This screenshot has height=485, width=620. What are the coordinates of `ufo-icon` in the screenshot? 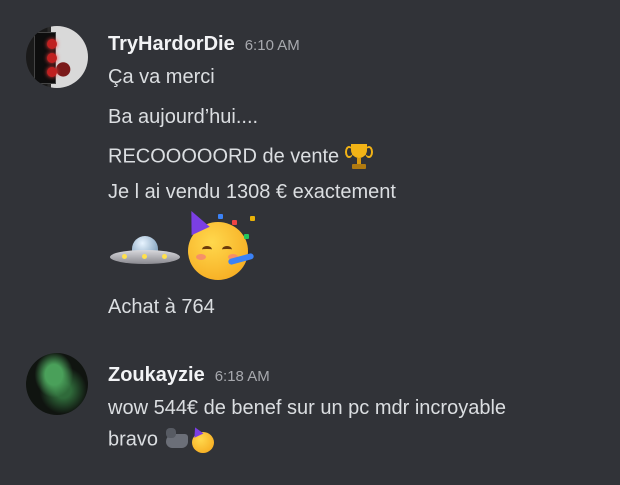 It's located at (145, 252).